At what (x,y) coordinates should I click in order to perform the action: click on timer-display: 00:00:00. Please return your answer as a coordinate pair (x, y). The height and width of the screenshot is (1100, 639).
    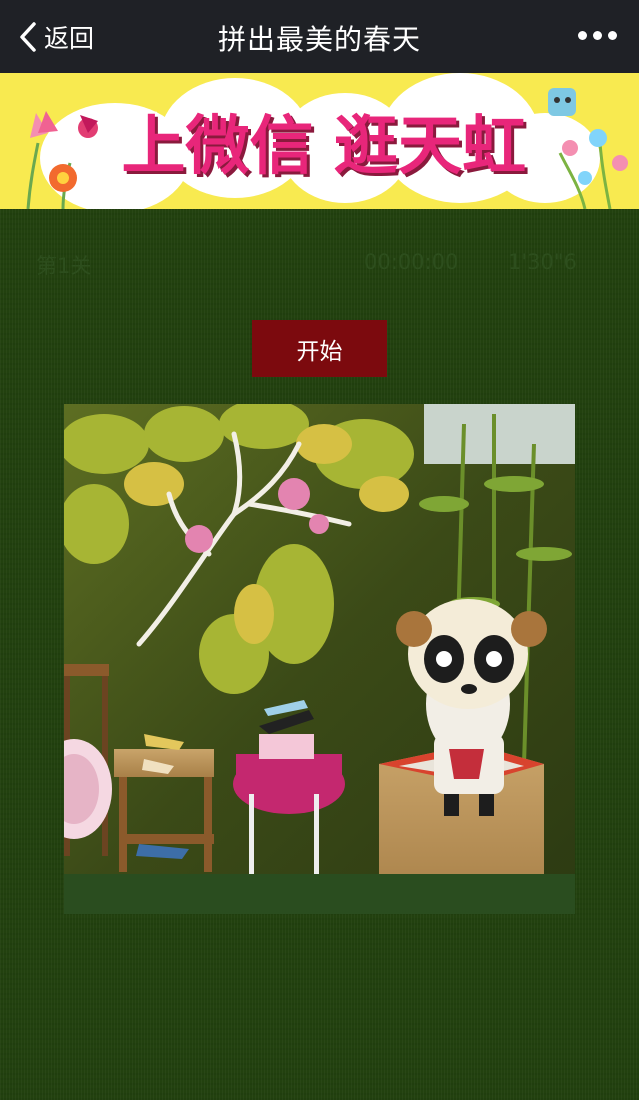
    Looking at the image, I should click on (411, 262).